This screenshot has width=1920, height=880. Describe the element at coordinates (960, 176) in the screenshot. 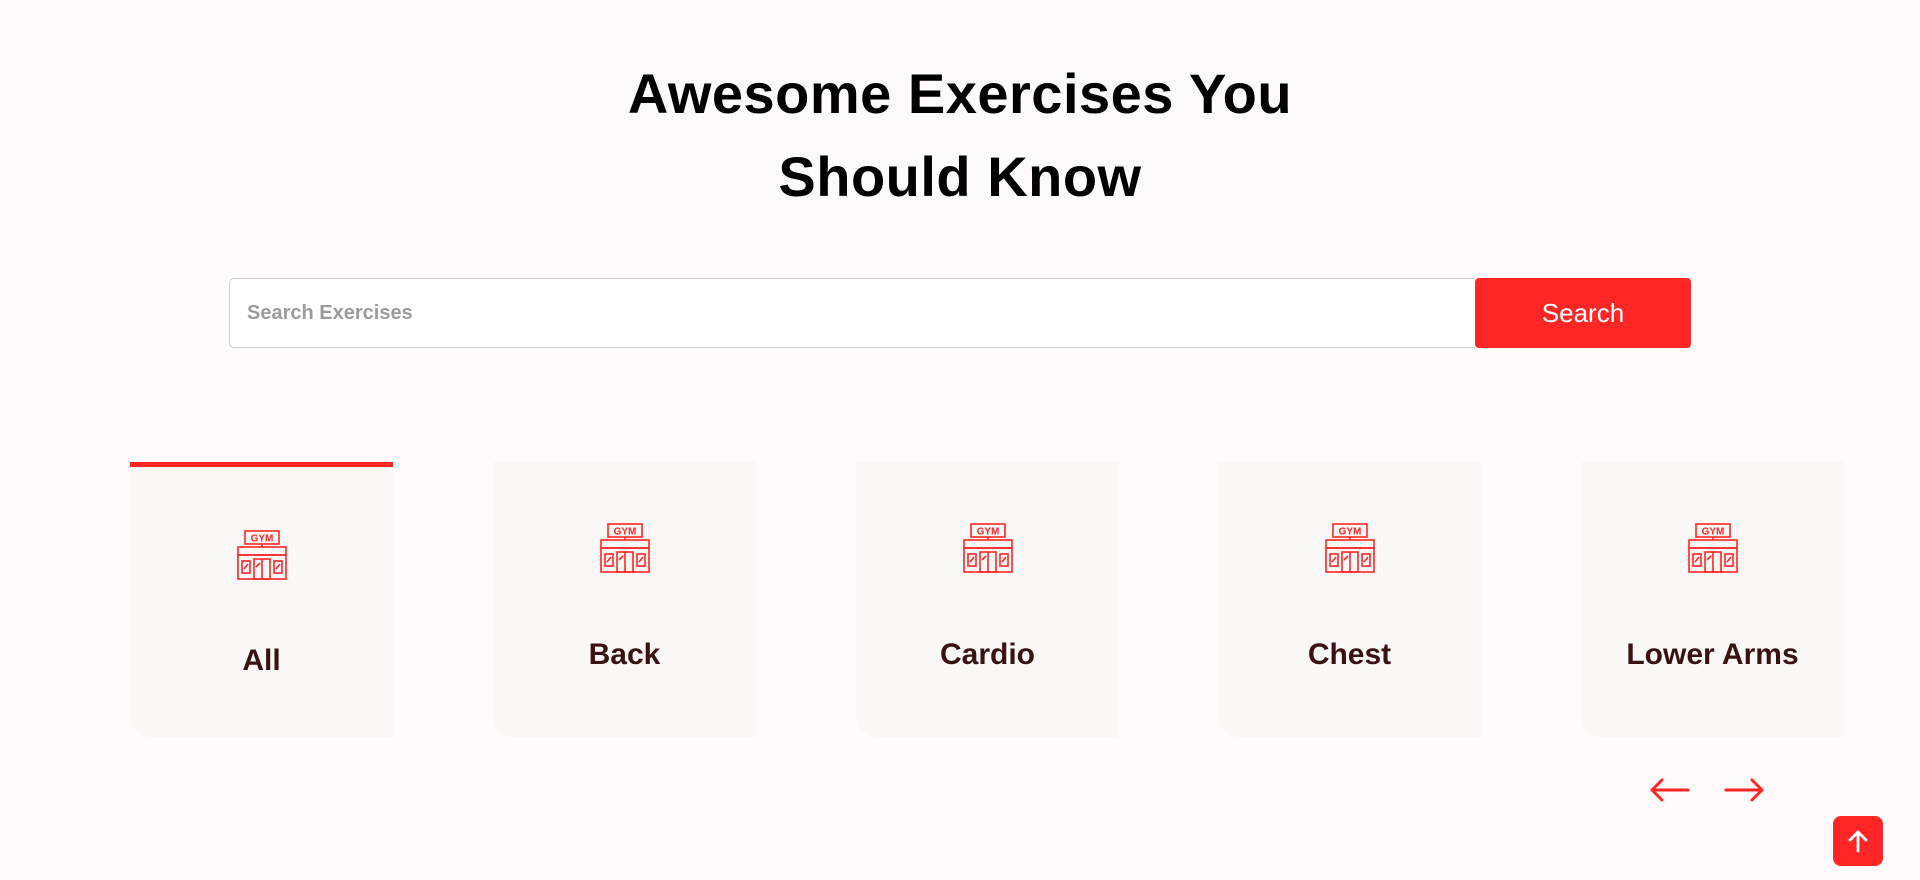

I see `page-title-line-2: Should Know` at that location.